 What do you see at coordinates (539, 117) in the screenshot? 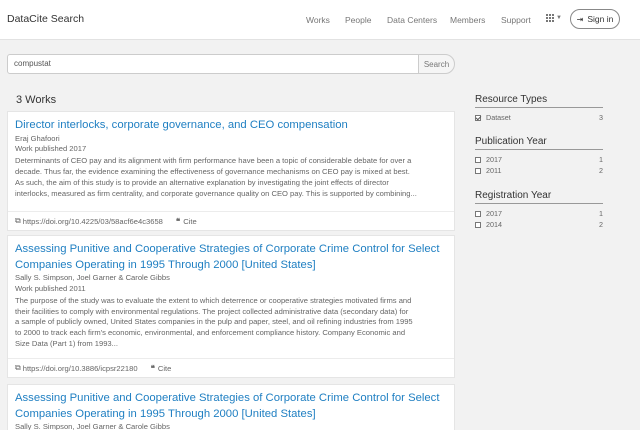
I see `facet-item-dataset: Dataset 3` at bounding box center [539, 117].